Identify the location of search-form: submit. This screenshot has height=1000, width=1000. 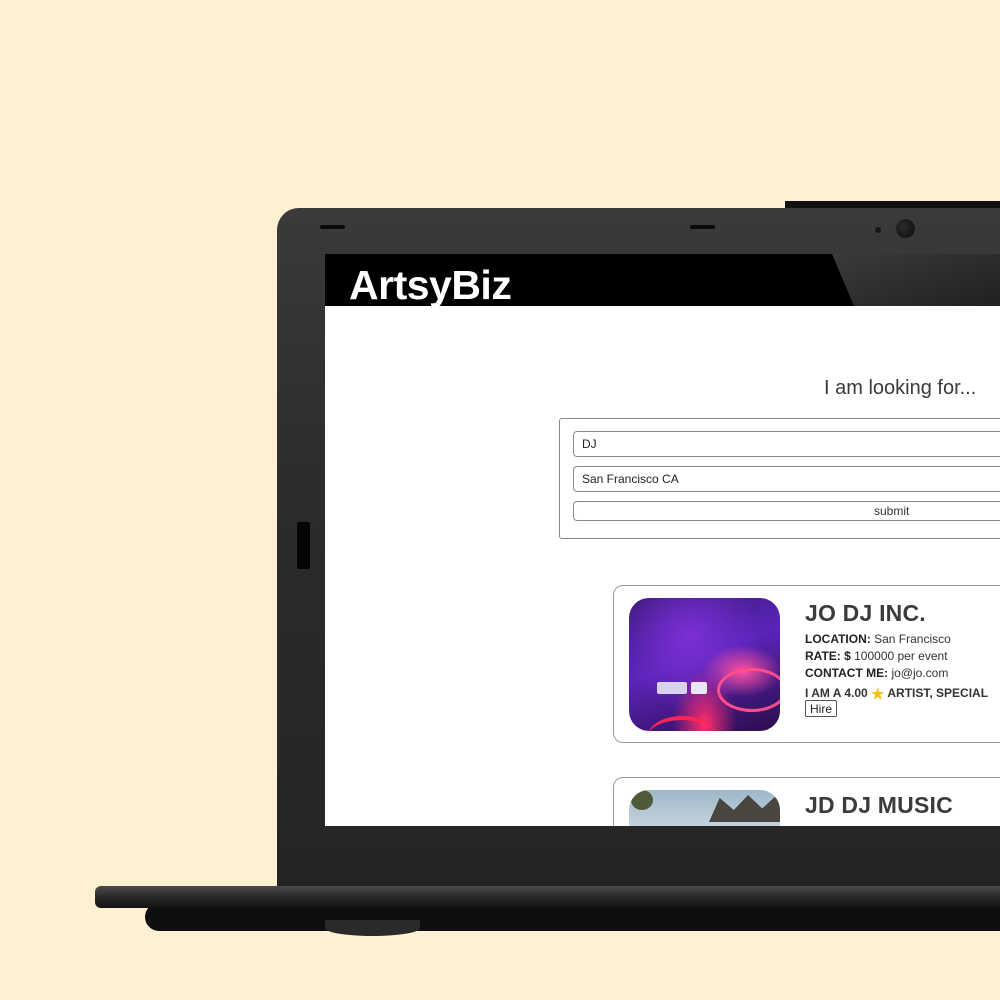
(779, 478).